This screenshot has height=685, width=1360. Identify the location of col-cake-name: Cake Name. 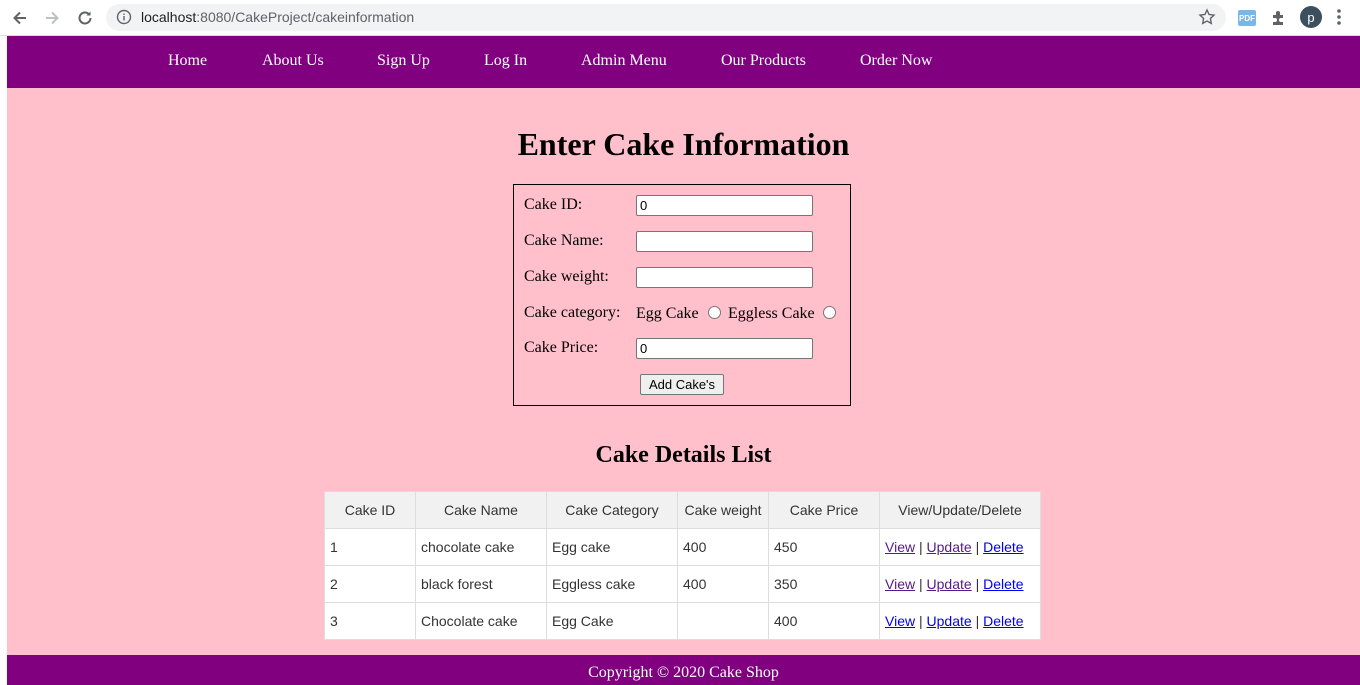
(481, 510).